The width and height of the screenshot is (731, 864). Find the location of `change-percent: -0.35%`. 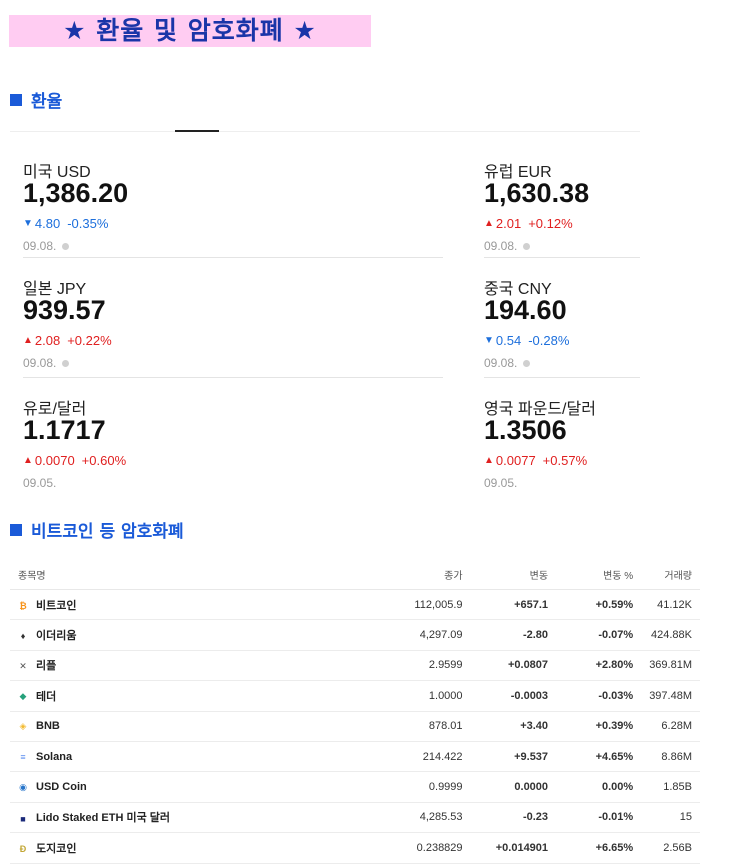

change-percent: -0.35% is located at coordinates (88, 223).